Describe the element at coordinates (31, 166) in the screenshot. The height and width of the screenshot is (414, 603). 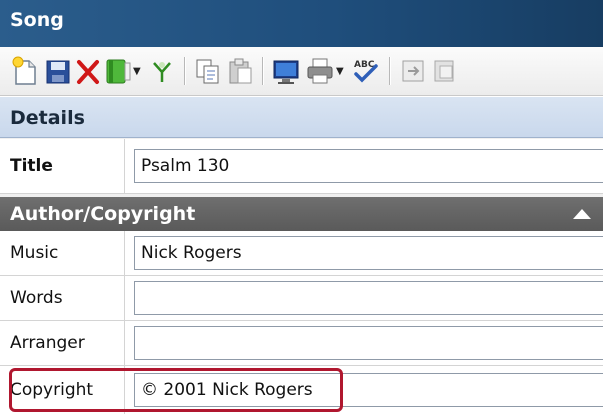
I see `title-label: Title` at that location.